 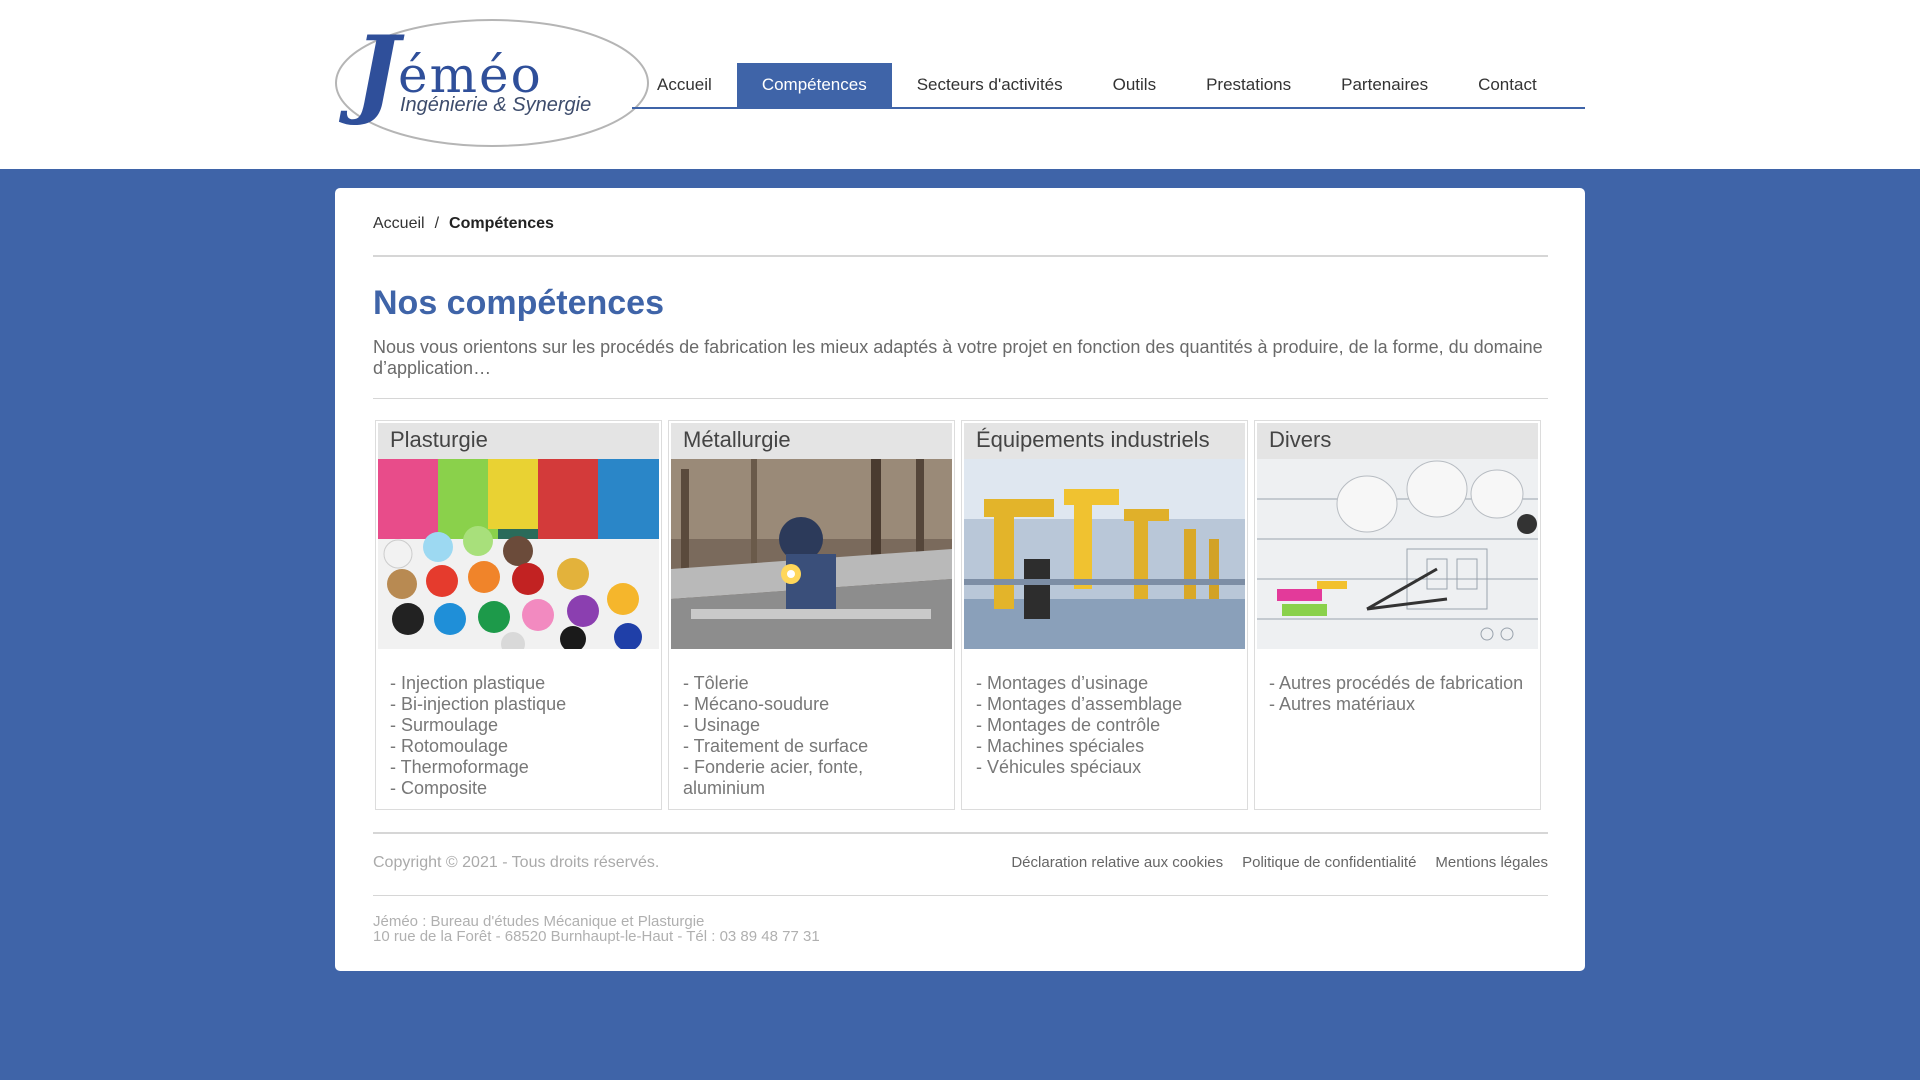 I want to click on welding-image, so click(x=811, y=554).